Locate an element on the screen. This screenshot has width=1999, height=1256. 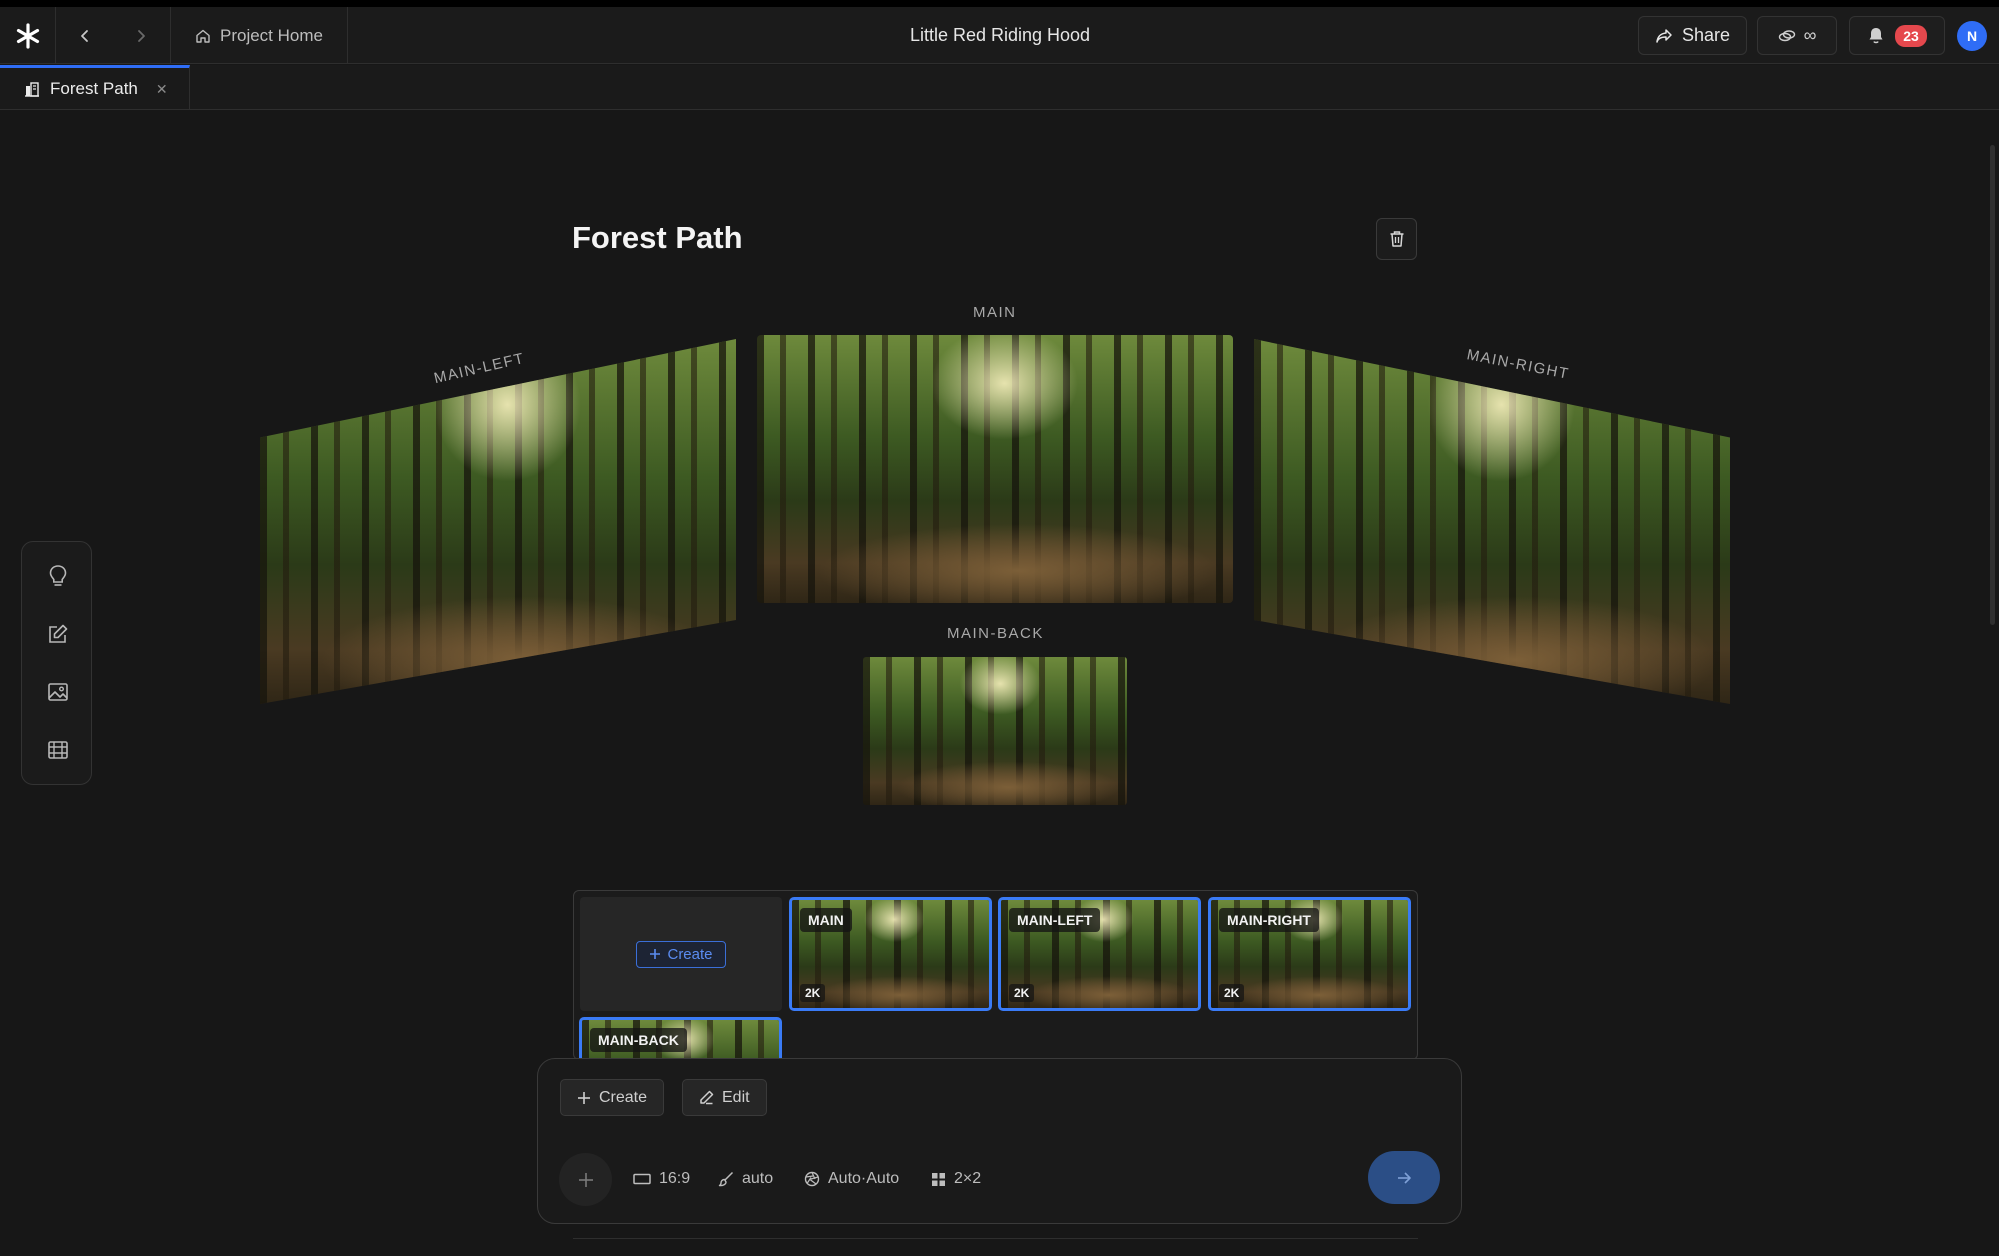
create-mode-button: Create is located at coordinates (612, 1097).